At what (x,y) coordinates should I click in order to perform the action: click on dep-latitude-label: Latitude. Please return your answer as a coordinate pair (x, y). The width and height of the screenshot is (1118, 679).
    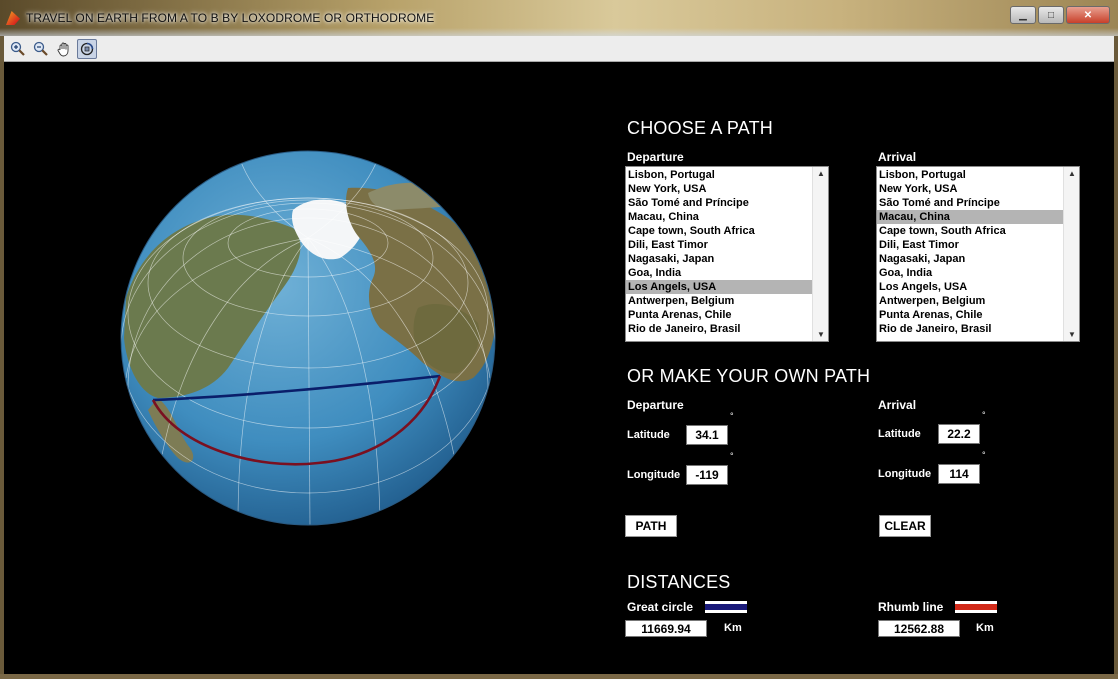
    Looking at the image, I should click on (648, 435).